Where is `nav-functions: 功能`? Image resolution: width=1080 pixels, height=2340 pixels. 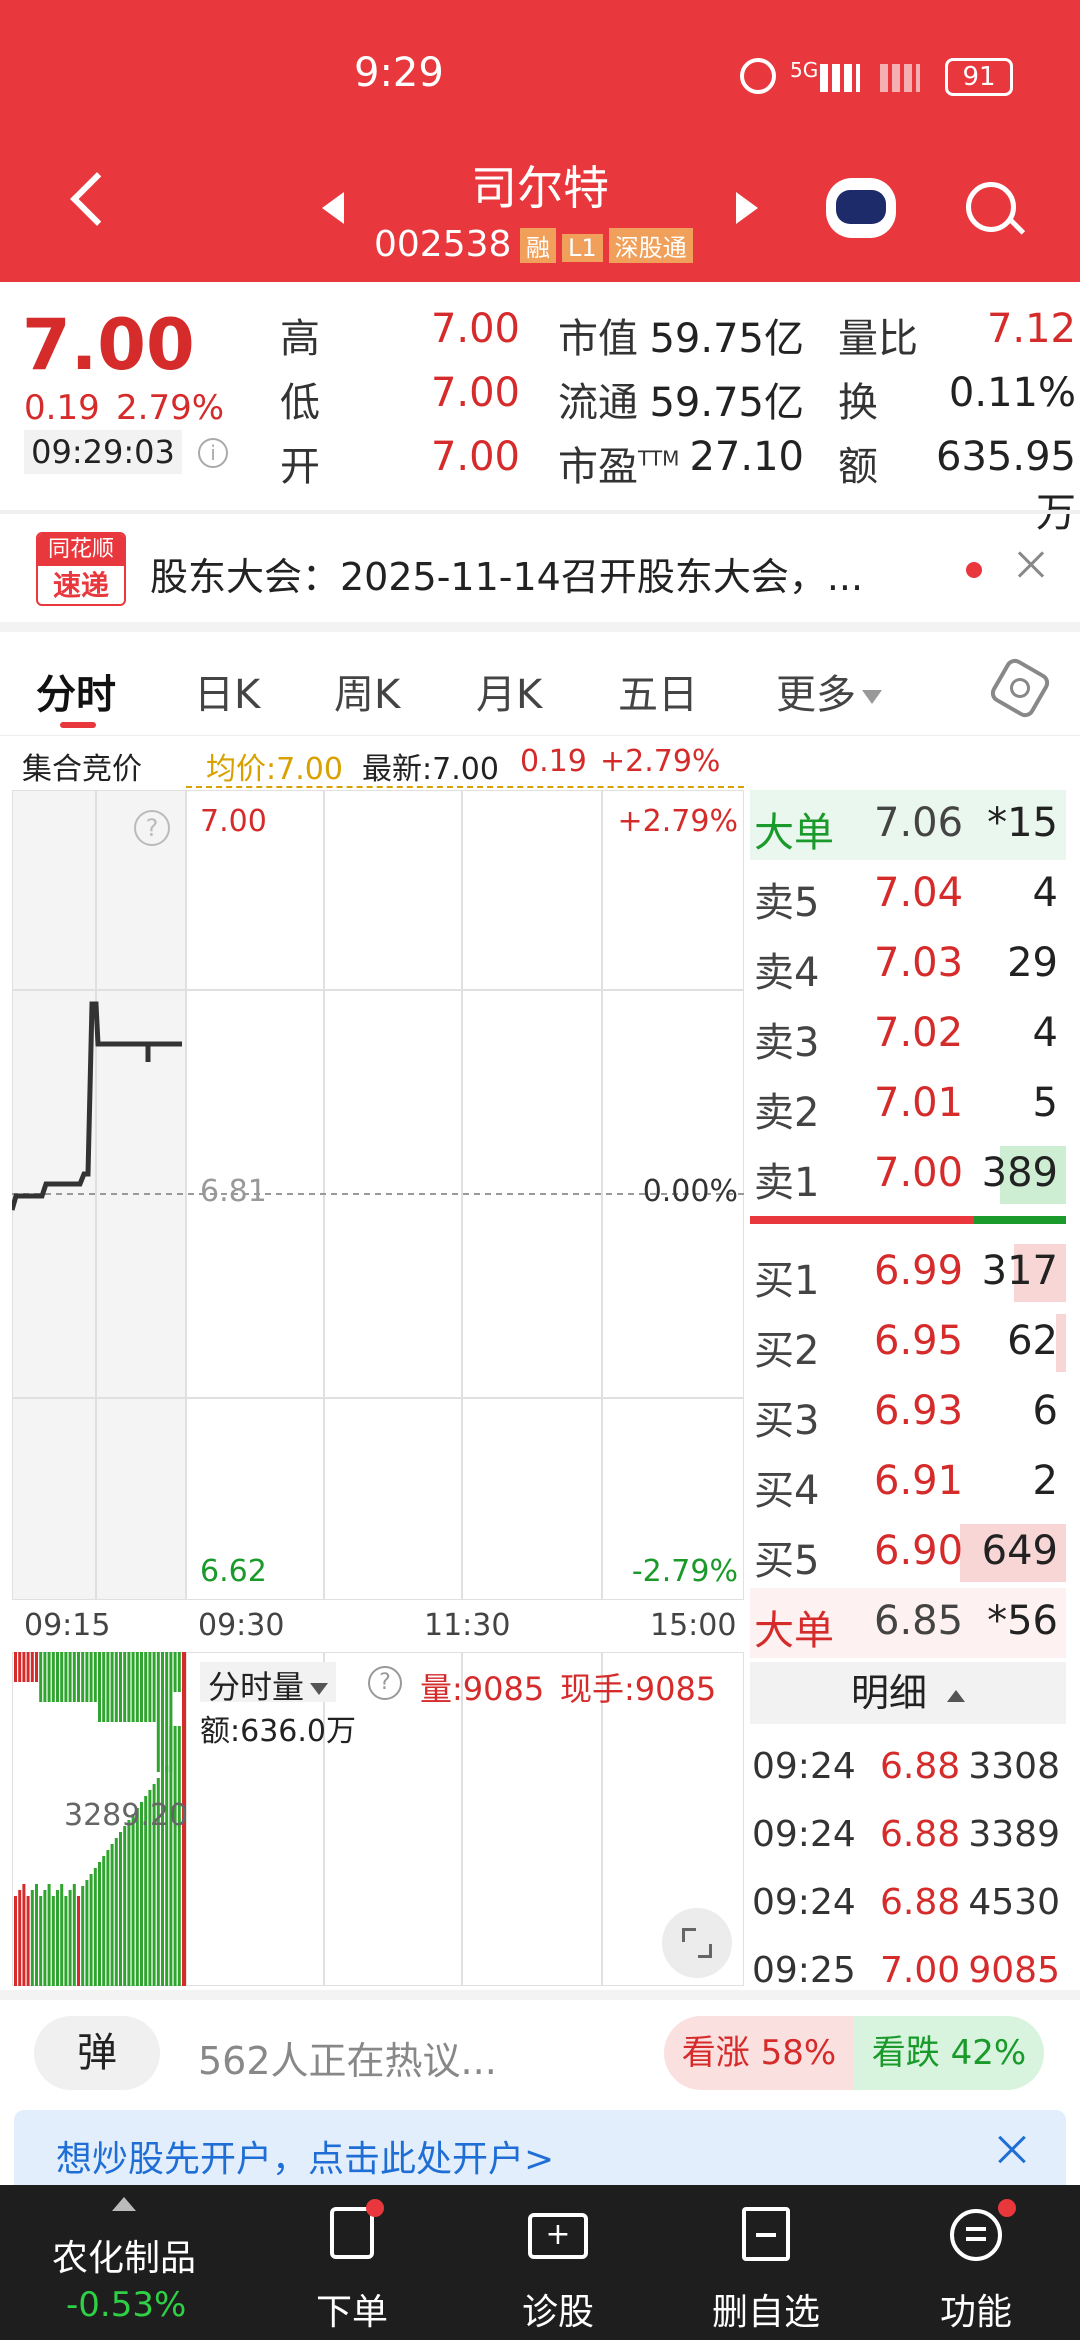
nav-functions: 功能 is located at coordinates (976, 2262).